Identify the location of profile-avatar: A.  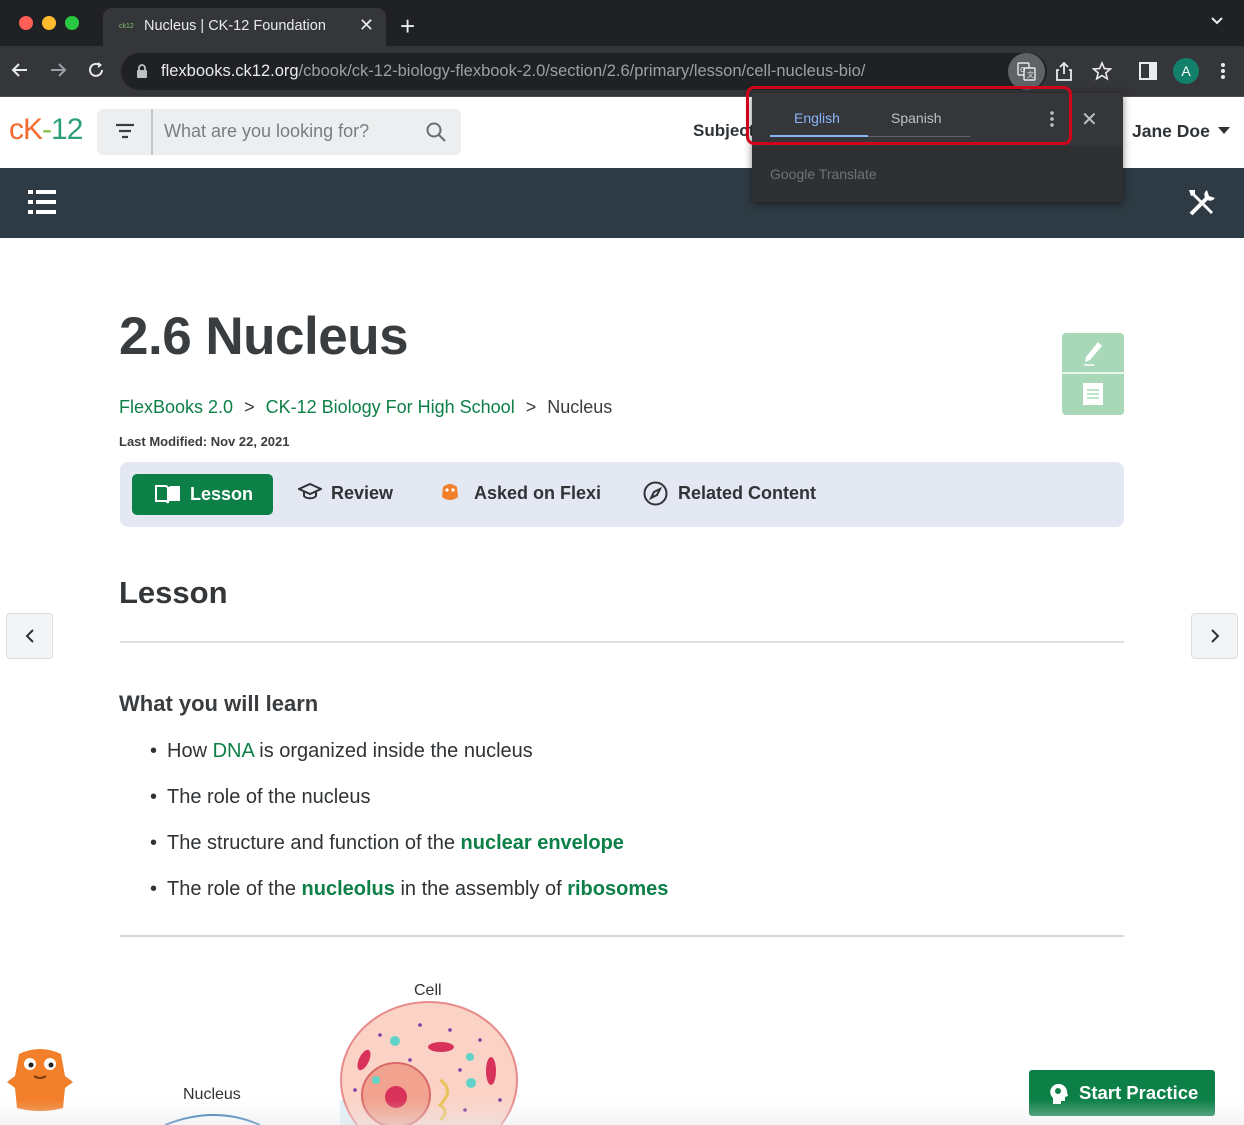
(1186, 71).